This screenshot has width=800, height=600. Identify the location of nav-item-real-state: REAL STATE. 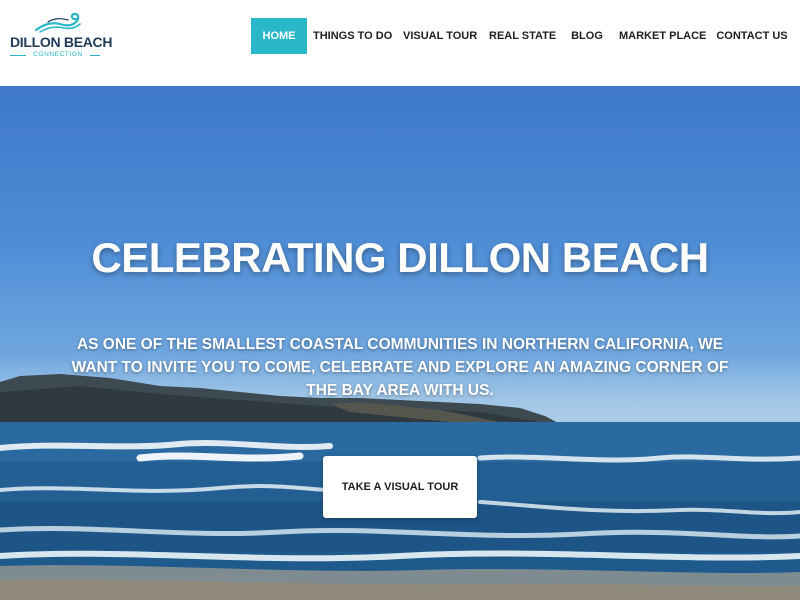
(522, 36).